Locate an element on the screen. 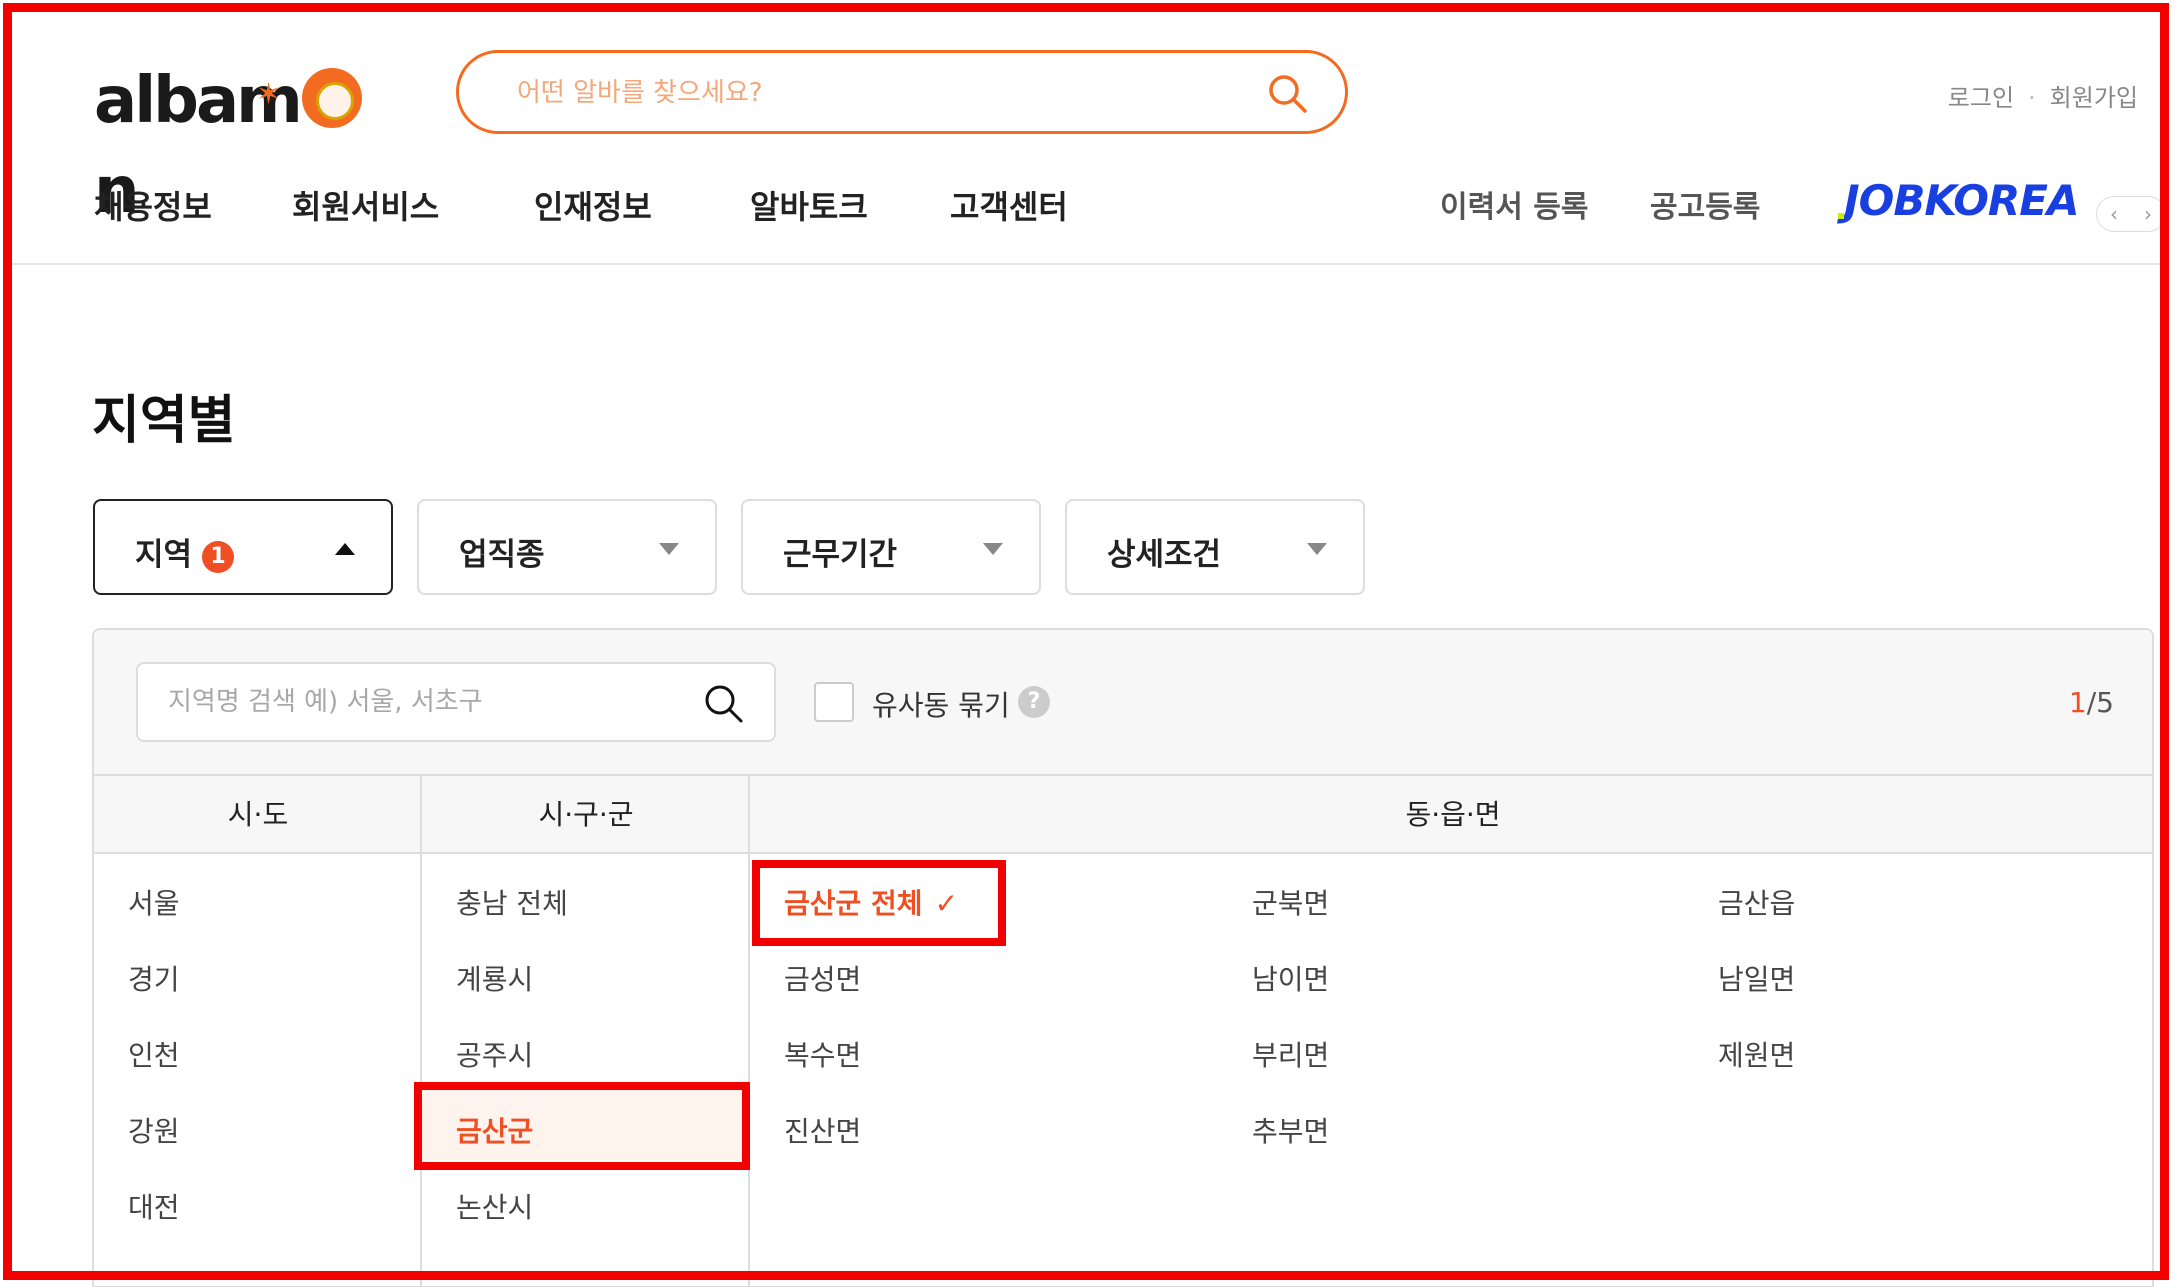 The height and width of the screenshot is (1287, 2180). logo-horns-icon: ✶ is located at coordinates (269, 94).